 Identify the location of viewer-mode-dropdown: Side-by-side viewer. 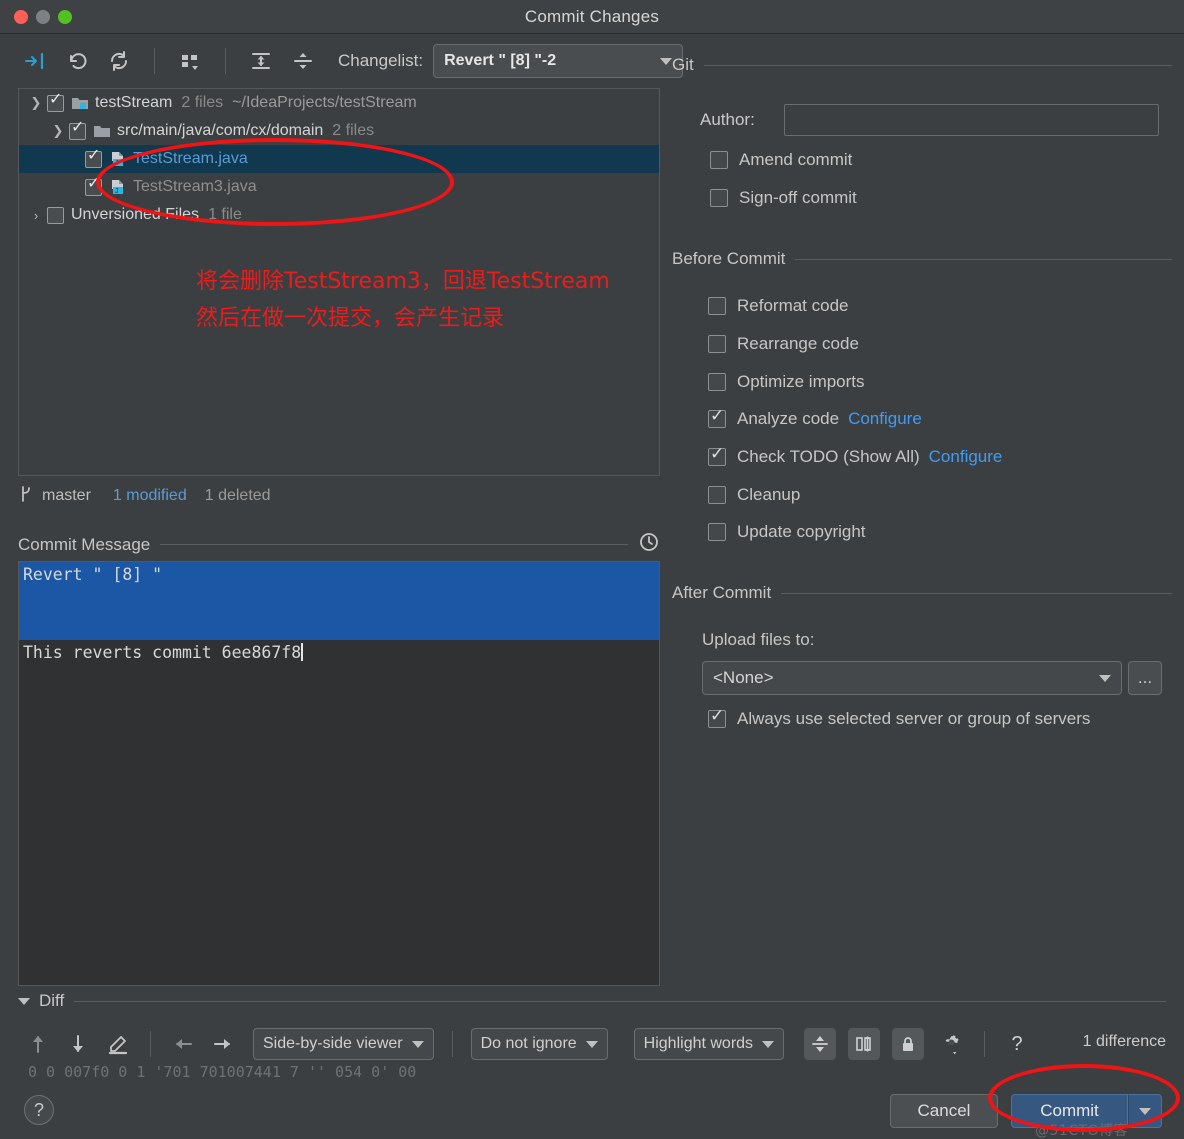
(343, 1044).